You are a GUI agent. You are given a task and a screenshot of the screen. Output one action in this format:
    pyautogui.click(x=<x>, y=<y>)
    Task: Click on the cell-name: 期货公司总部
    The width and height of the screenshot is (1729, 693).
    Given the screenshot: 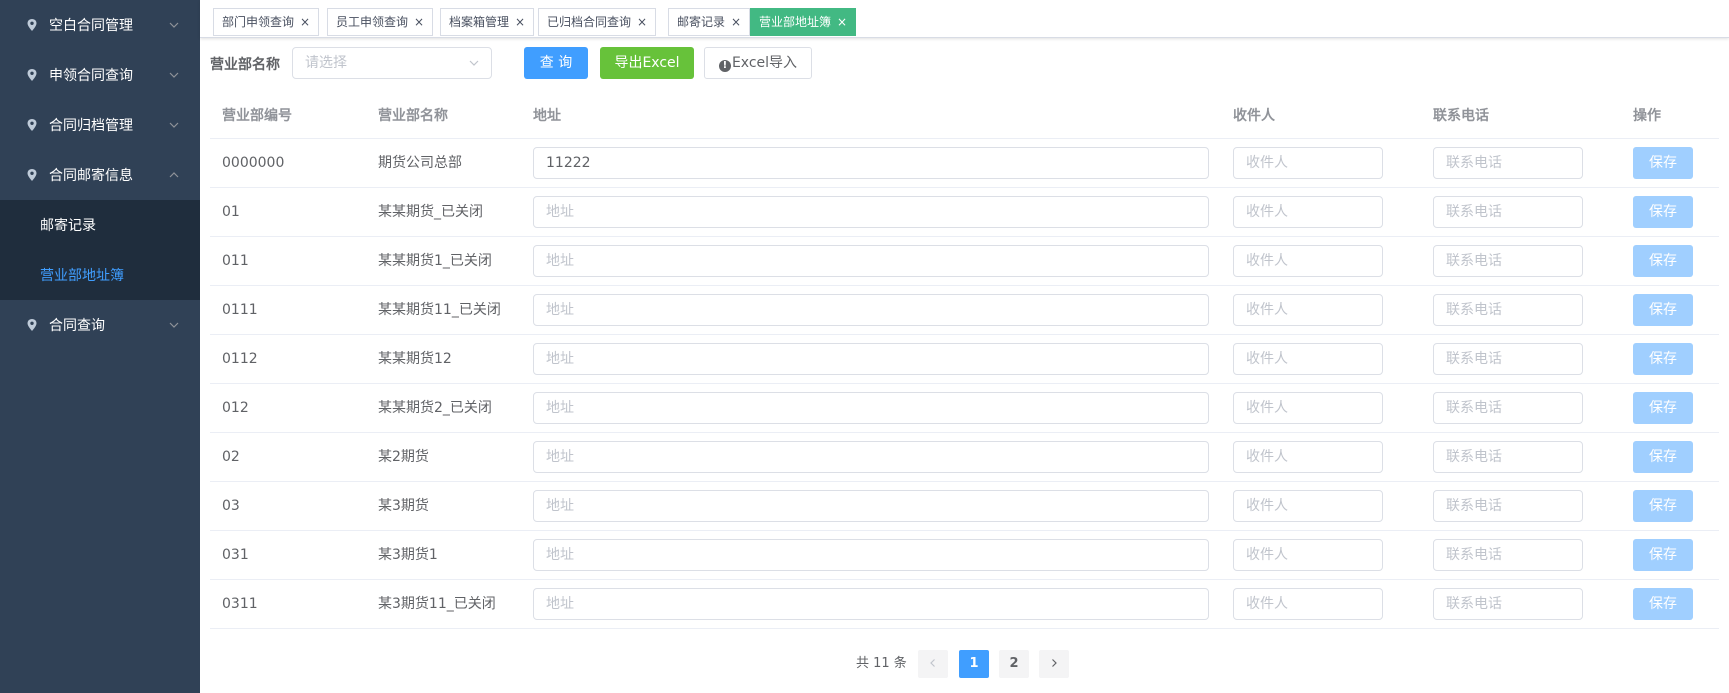 What is the action you would take?
    pyautogui.click(x=420, y=163)
    